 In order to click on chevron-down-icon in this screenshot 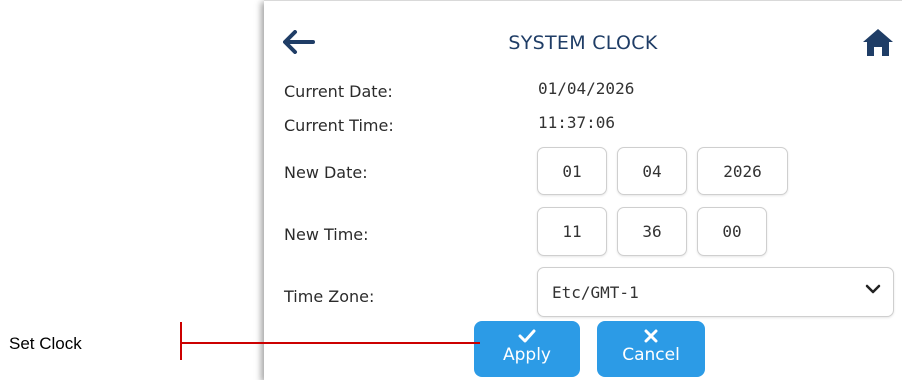, I will do `click(873, 289)`.